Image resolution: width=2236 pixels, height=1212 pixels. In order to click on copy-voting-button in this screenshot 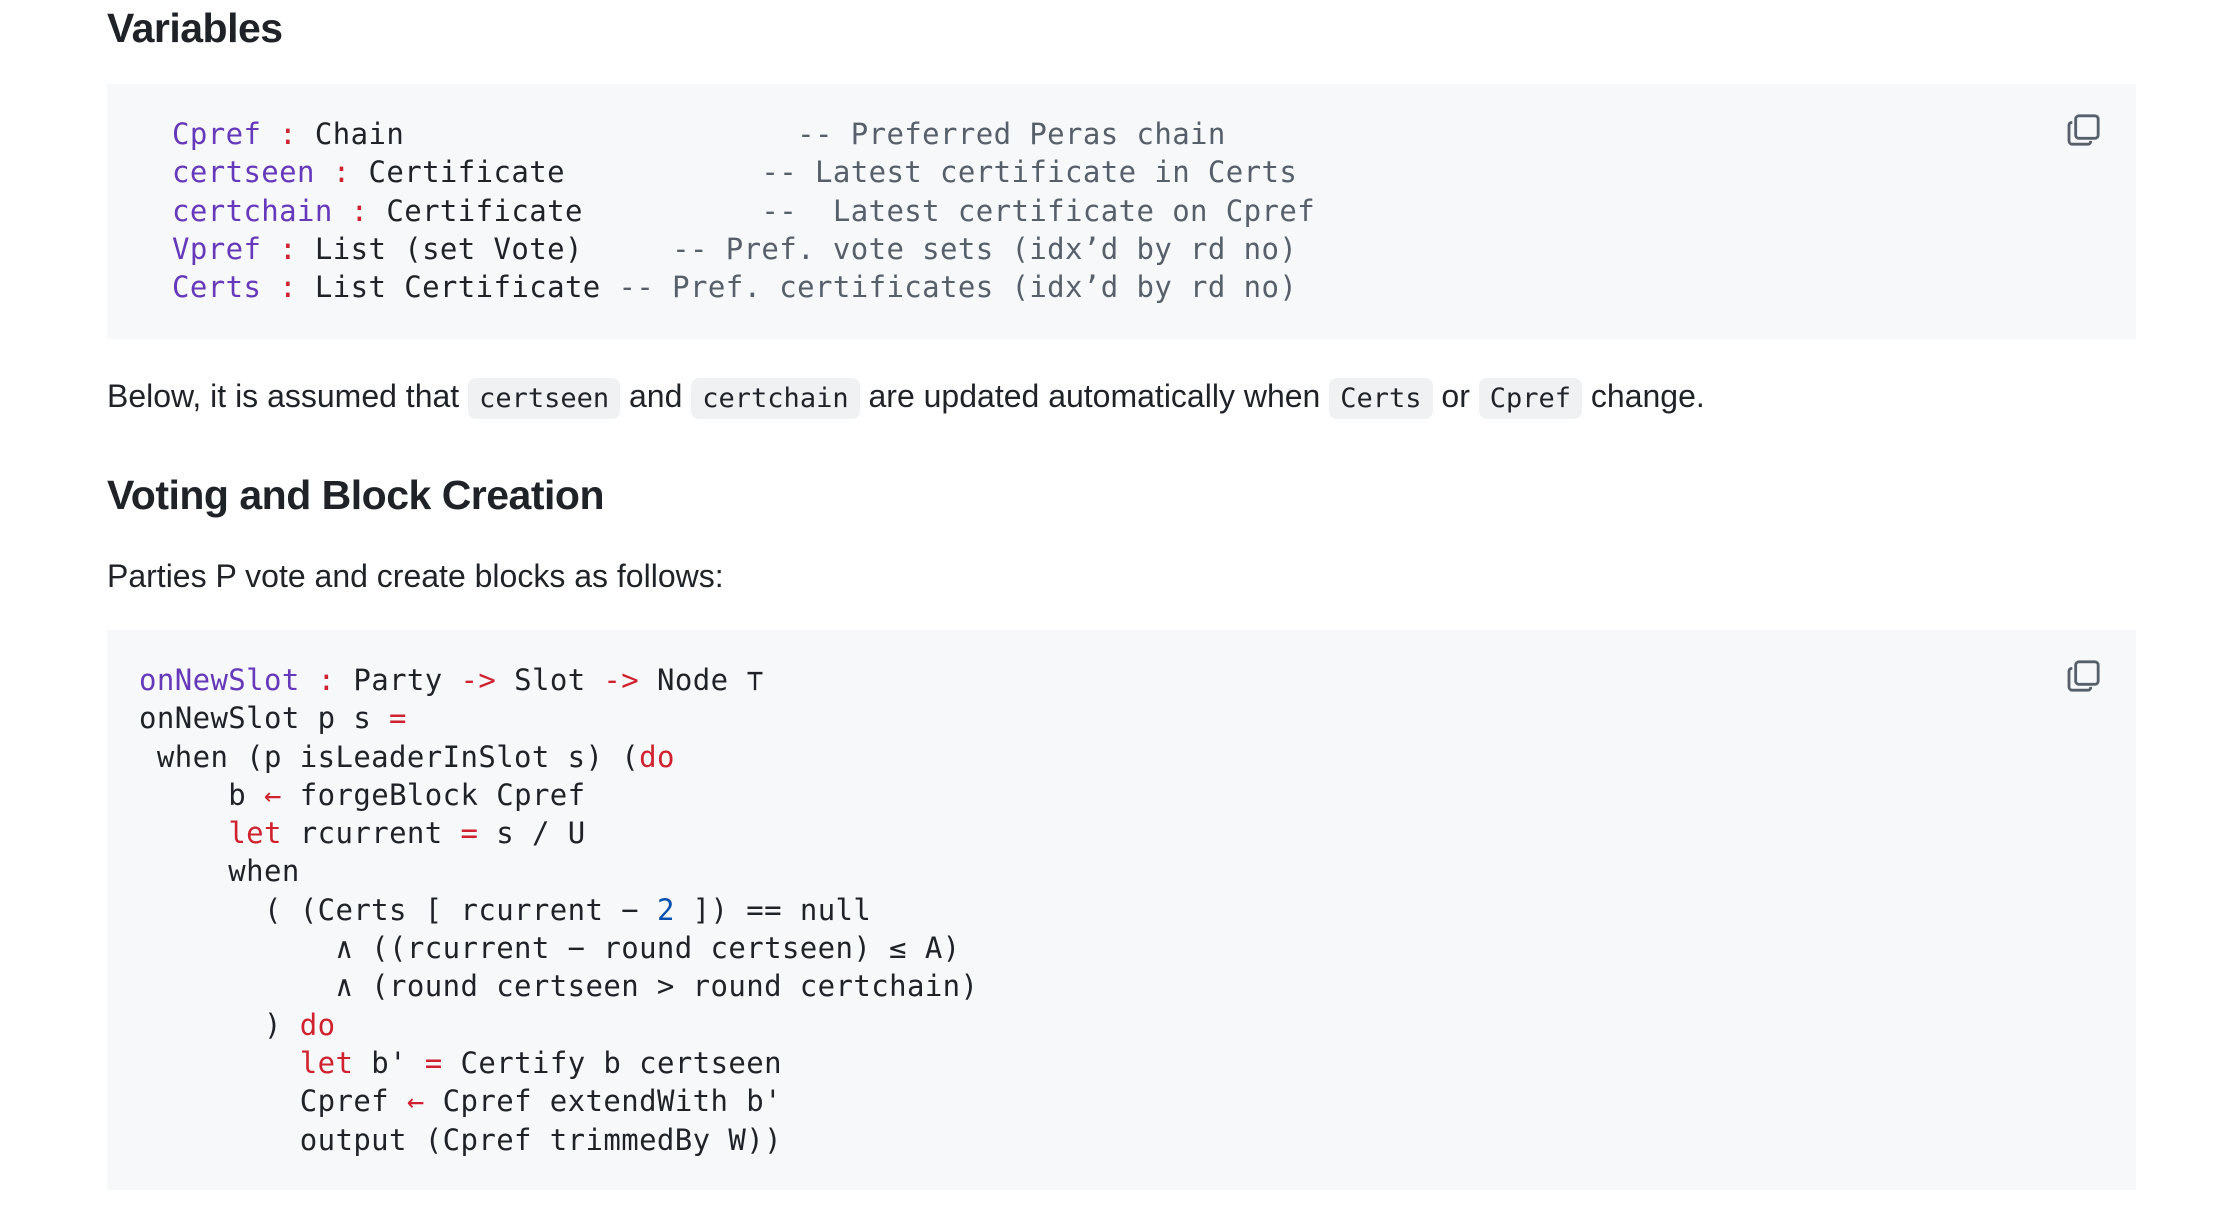, I will do `click(2084, 676)`.